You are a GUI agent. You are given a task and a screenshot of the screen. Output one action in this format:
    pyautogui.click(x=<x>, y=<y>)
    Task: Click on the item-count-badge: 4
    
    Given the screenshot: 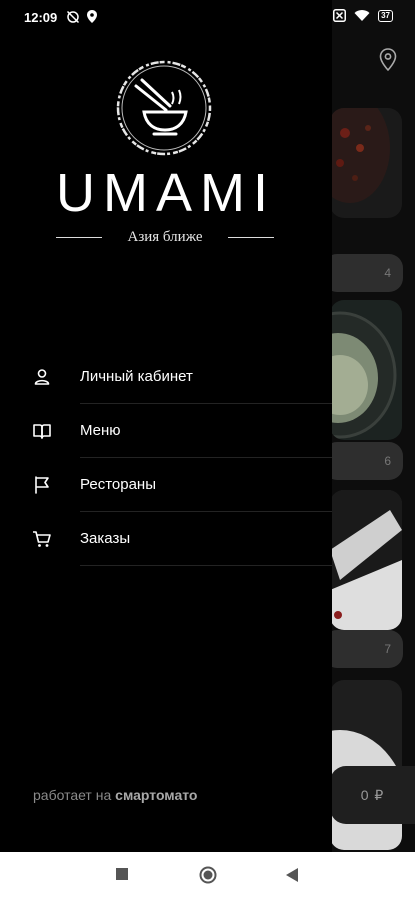 What is the action you would take?
    pyautogui.click(x=363, y=273)
    